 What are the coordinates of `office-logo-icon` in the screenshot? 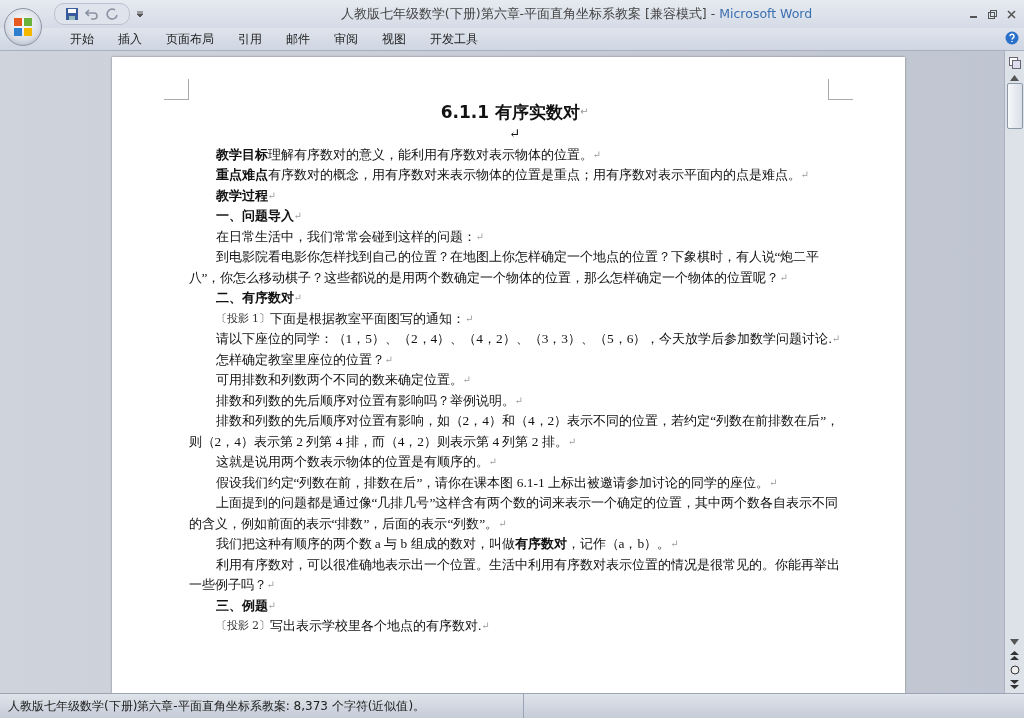 It's located at (23, 27).